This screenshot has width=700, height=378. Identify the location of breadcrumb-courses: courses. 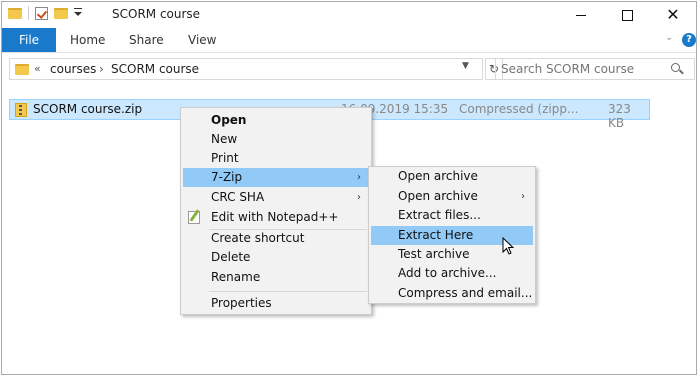
(73, 69).